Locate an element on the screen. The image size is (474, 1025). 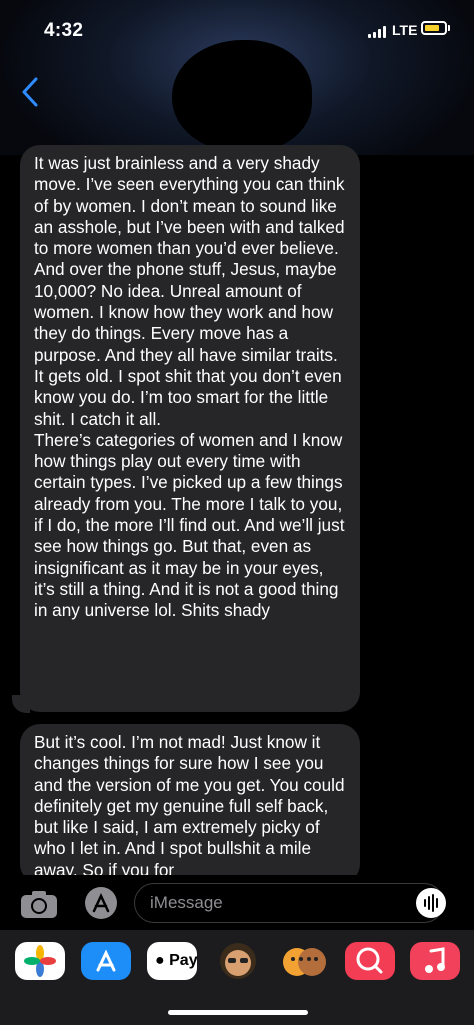
message-input-placeholder: iMessage is located at coordinates (186, 902).